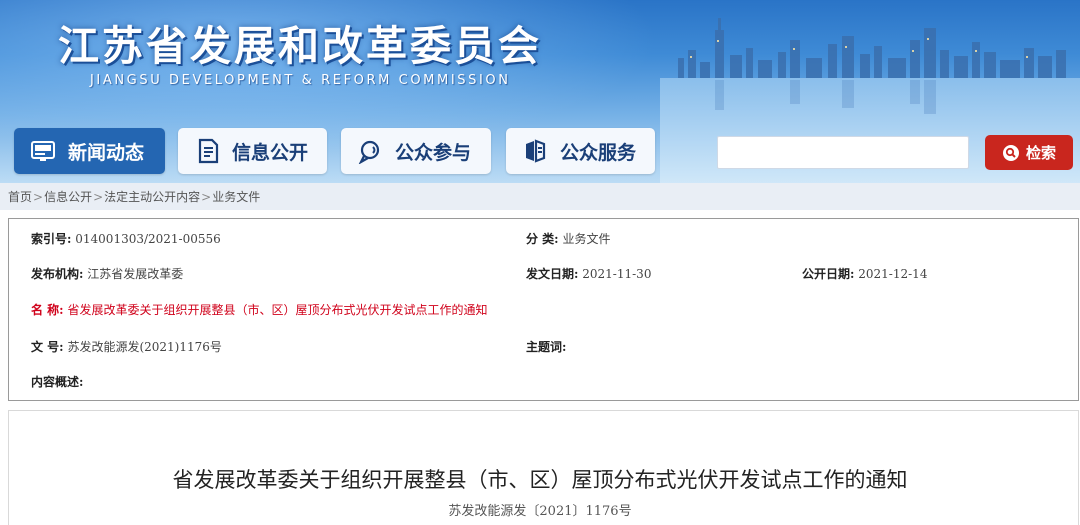 This screenshot has height=525, width=1080. Describe the element at coordinates (433, 152) in the screenshot. I see `nav-item-label: 公众参与` at that location.